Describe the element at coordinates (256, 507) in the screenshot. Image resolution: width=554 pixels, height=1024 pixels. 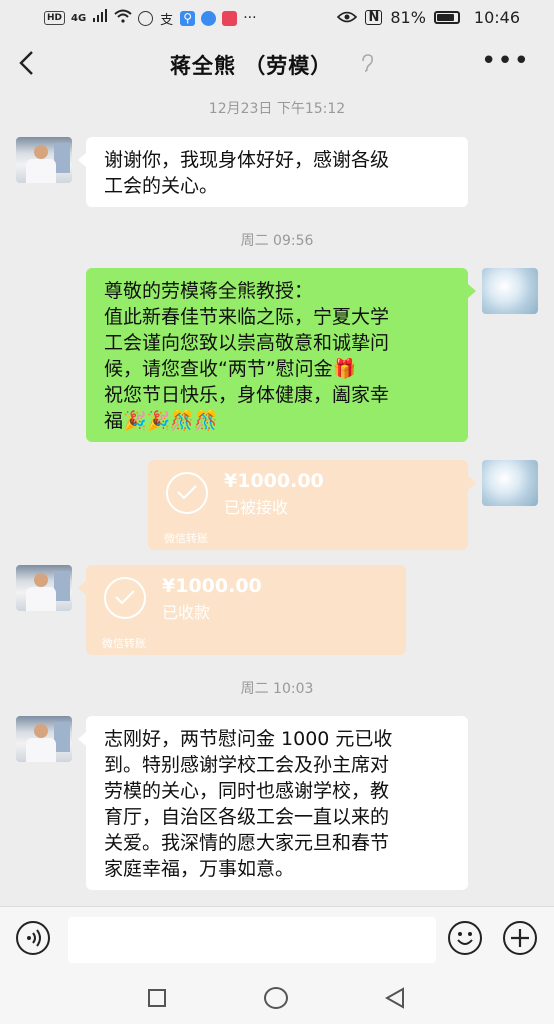
I see `transfer-status: 已被接收` at that location.